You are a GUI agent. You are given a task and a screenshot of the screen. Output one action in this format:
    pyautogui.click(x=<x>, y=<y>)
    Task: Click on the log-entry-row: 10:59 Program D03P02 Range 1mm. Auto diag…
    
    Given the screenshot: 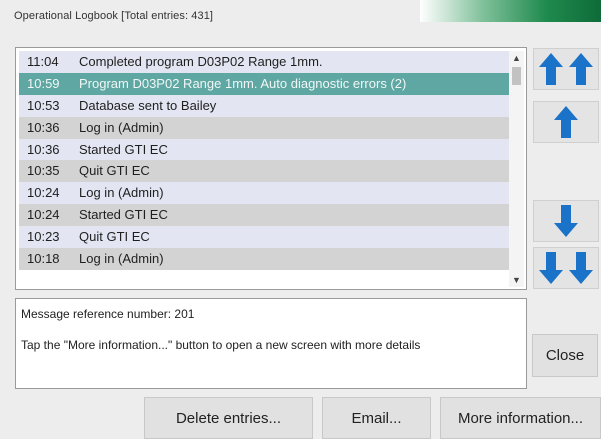 What is the action you would take?
    pyautogui.click(x=264, y=83)
    